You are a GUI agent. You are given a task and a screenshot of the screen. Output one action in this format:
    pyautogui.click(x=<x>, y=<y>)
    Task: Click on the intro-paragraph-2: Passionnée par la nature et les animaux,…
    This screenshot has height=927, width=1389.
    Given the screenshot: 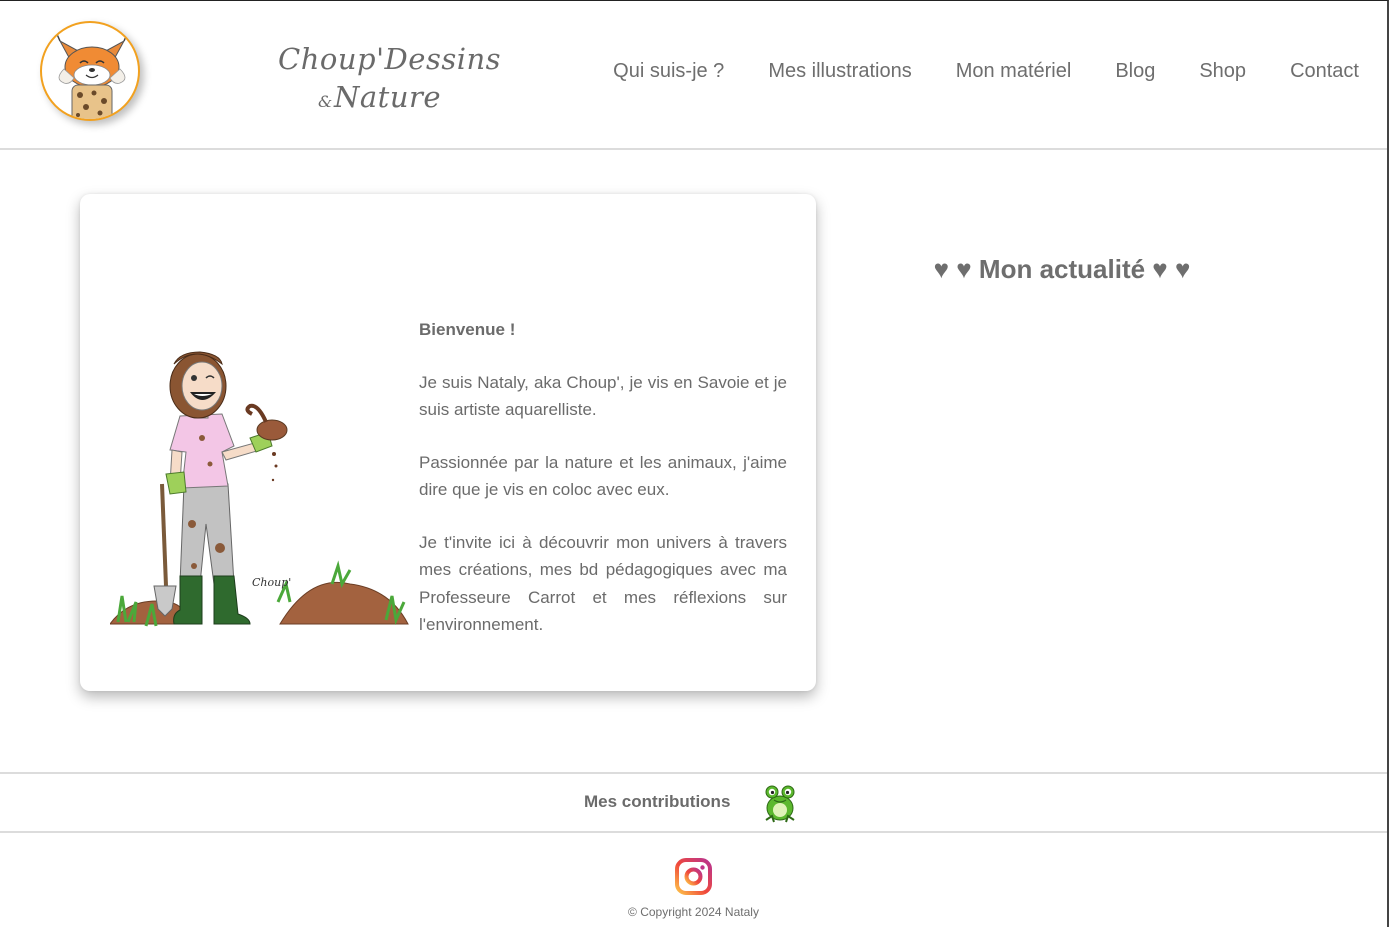 What is the action you would take?
    pyautogui.click(x=603, y=476)
    